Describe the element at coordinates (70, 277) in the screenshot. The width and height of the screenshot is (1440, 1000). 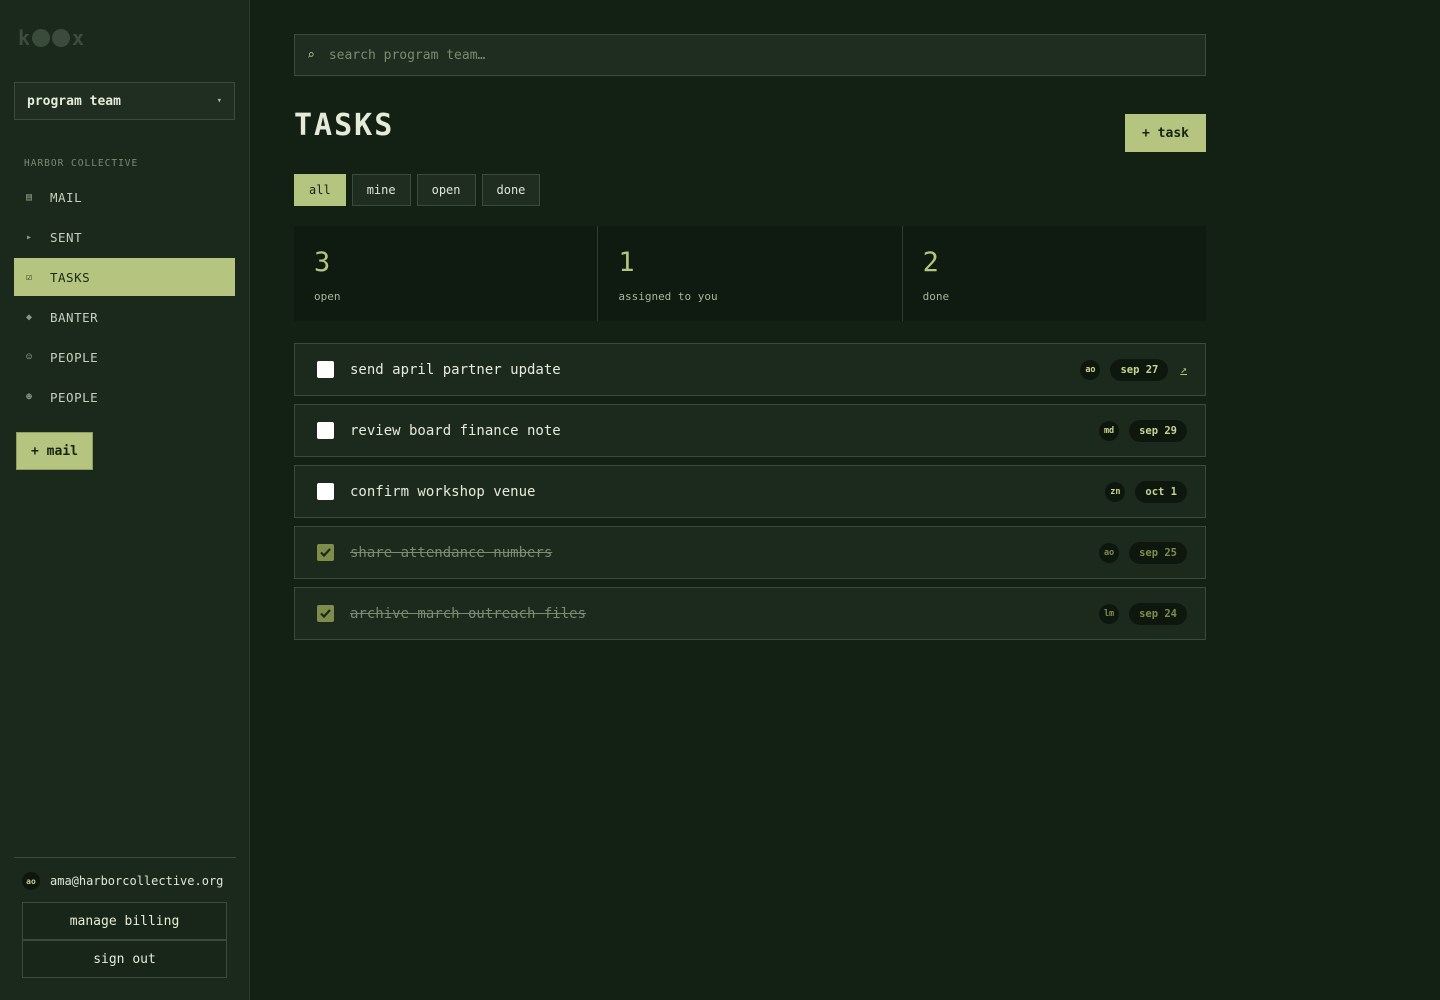
I see `sidebar-item-label: TASKS` at that location.